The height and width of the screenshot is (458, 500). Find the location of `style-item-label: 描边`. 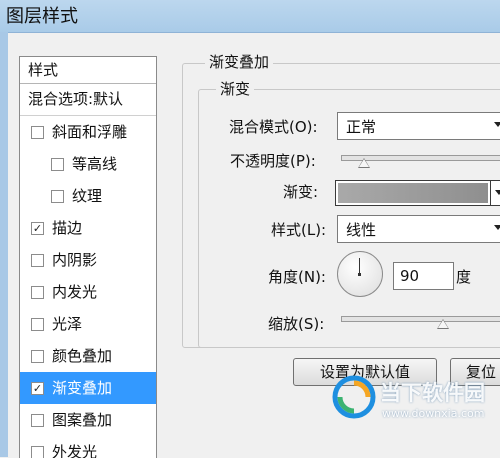

style-item-label: 描边 is located at coordinates (67, 228).